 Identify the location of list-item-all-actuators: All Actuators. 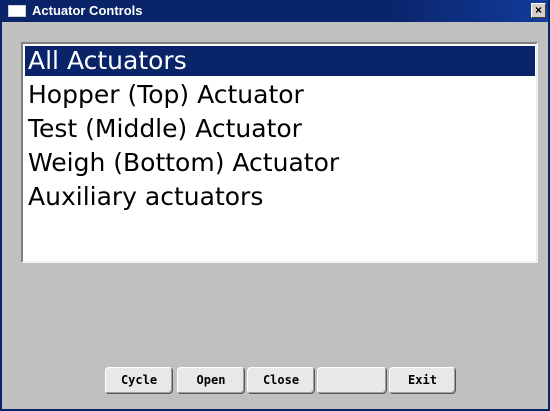
(280, 61).